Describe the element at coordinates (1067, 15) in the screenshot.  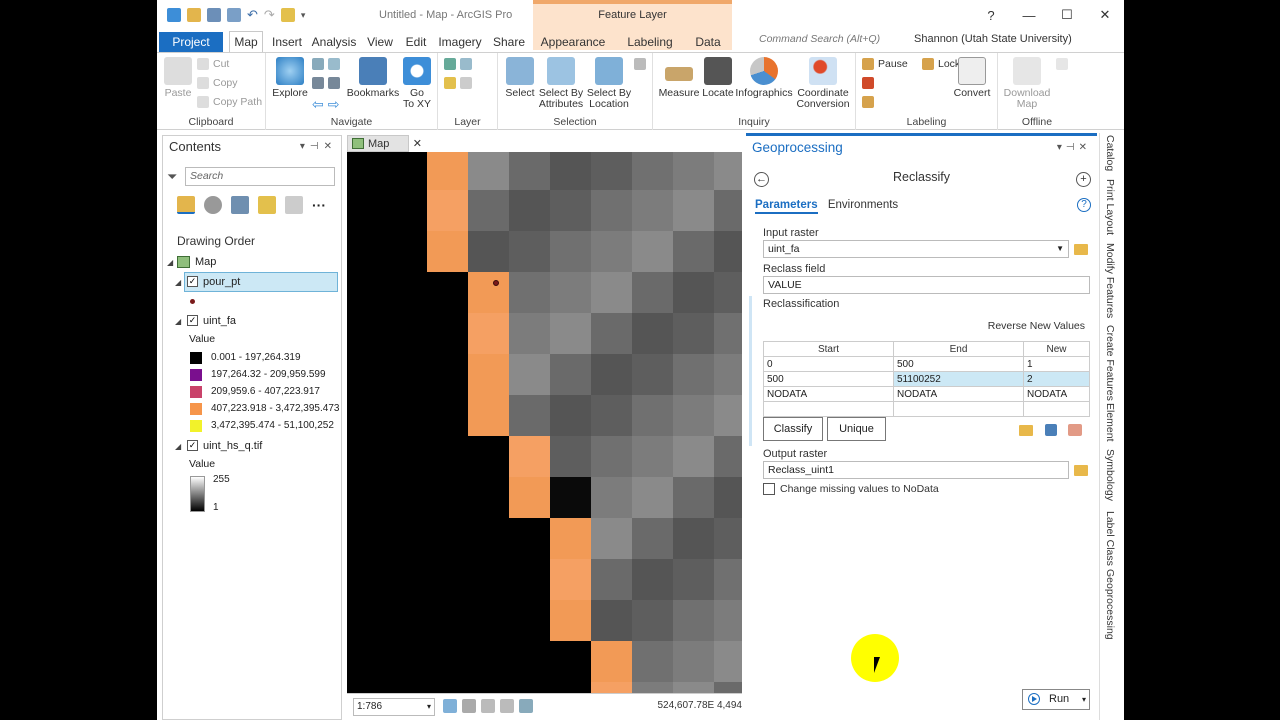
I see `maximize-button: ☐` at that location.